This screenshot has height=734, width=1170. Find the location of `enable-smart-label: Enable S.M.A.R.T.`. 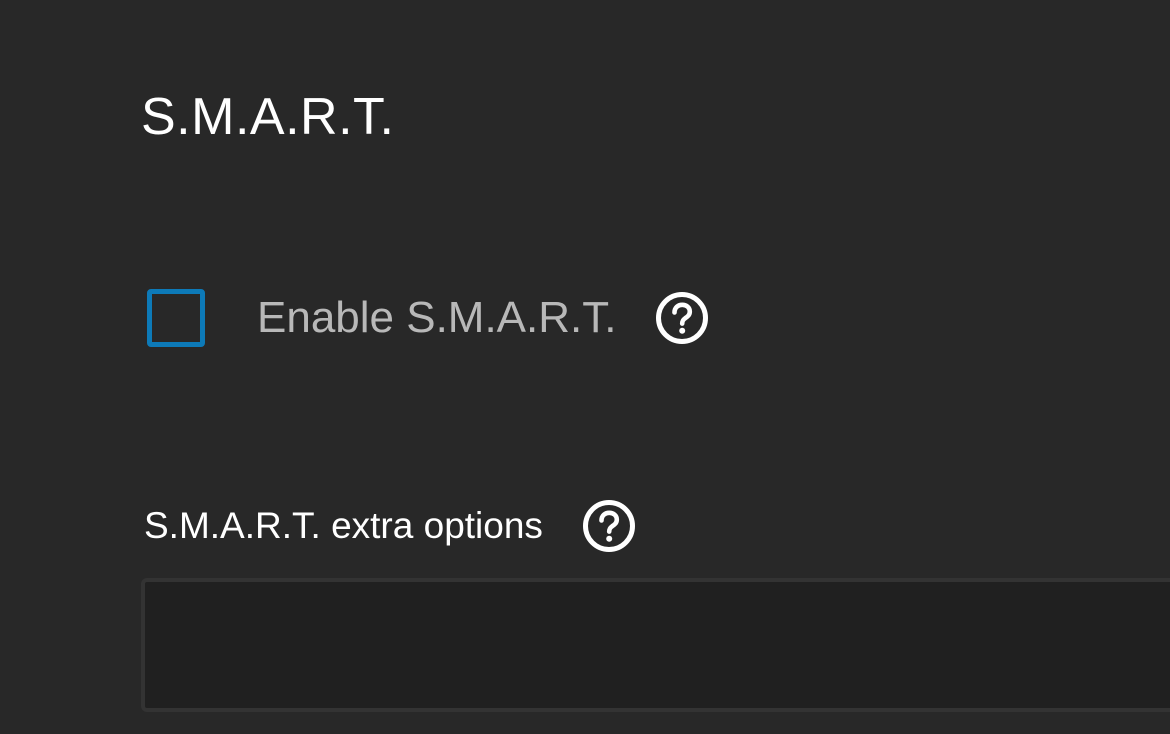

enable-smart-label: Enable S.M.A.R.T. is located at coordinates (436, 318).